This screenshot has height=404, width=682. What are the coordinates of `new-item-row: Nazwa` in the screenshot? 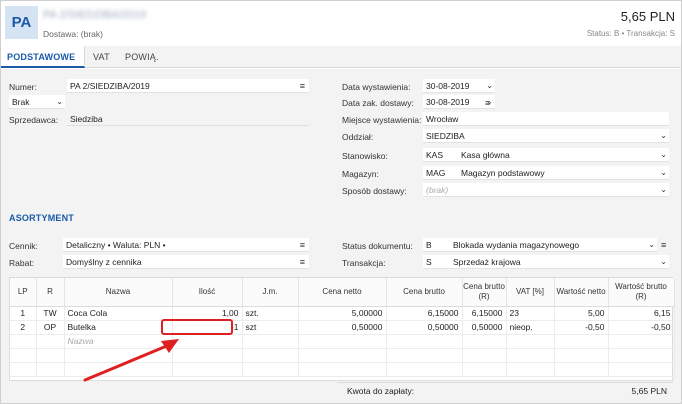 It's located at (342, 341).